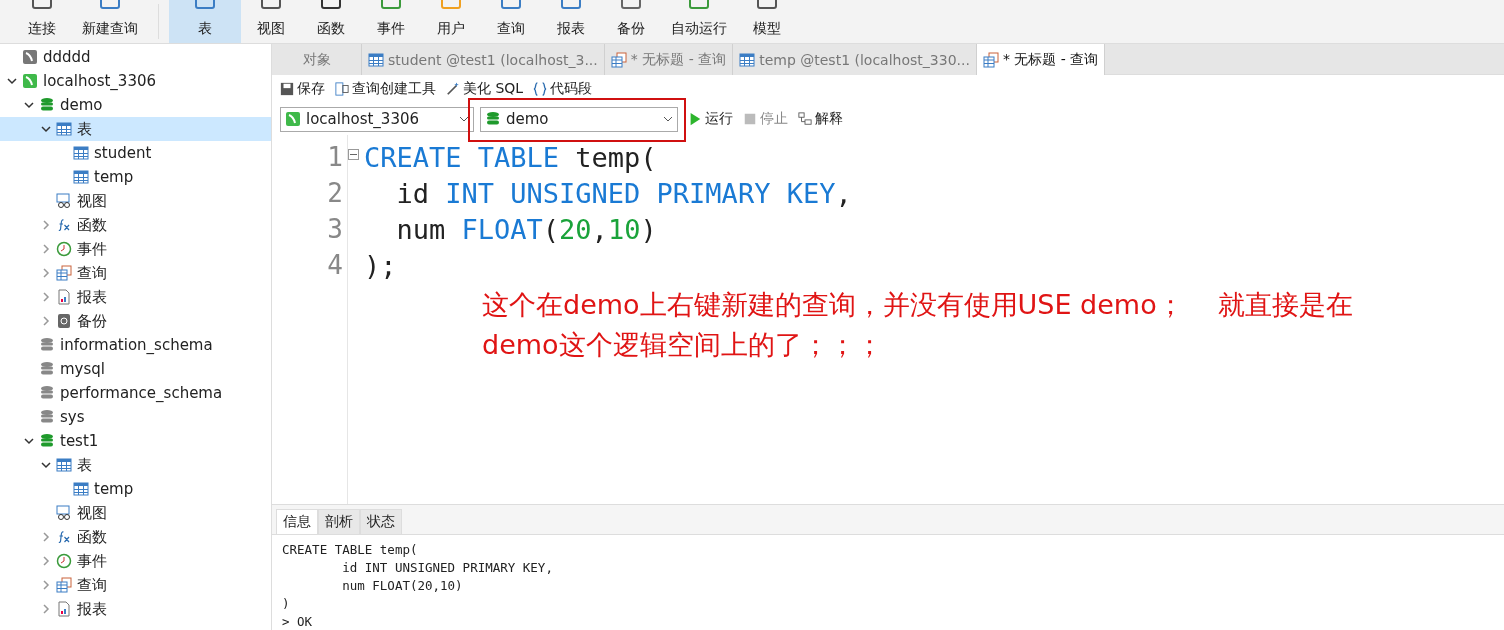  I want to click on tree-item-label: 视图, so click(92, 201).